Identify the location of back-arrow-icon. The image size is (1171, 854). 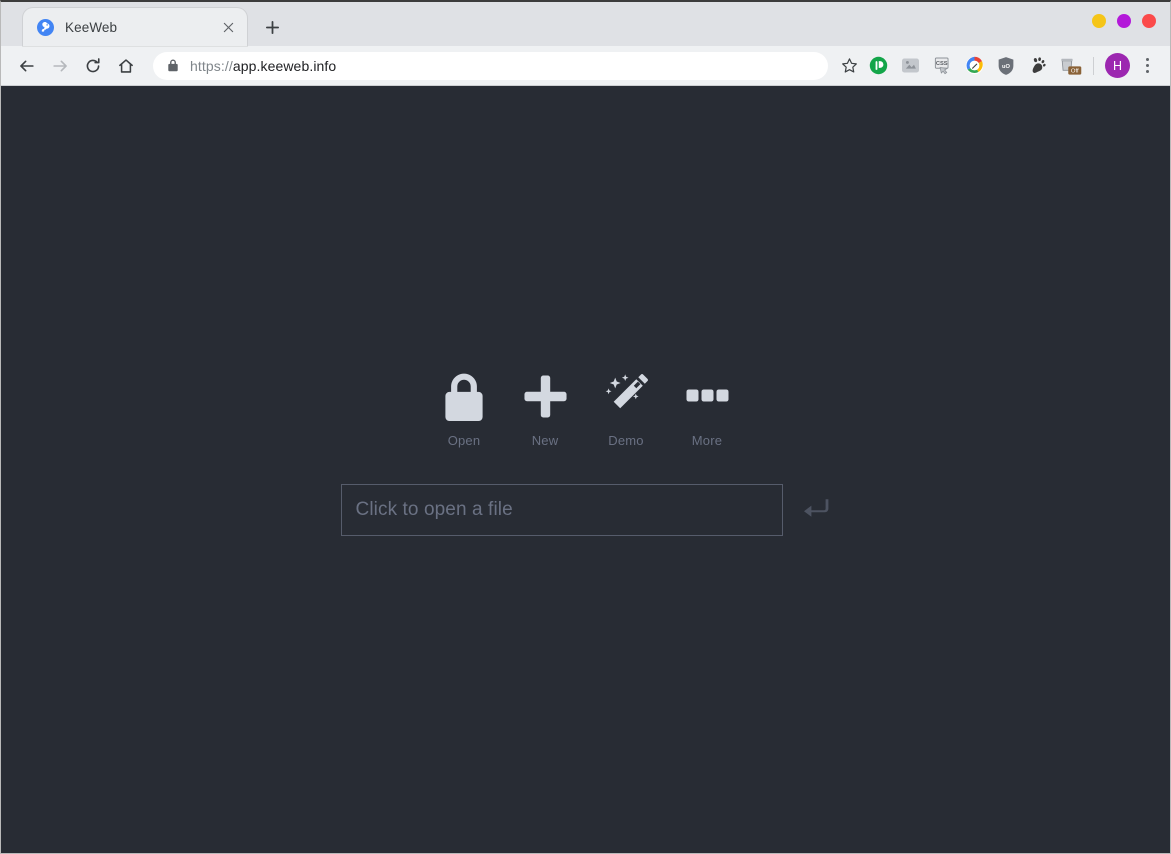
(27, 66).